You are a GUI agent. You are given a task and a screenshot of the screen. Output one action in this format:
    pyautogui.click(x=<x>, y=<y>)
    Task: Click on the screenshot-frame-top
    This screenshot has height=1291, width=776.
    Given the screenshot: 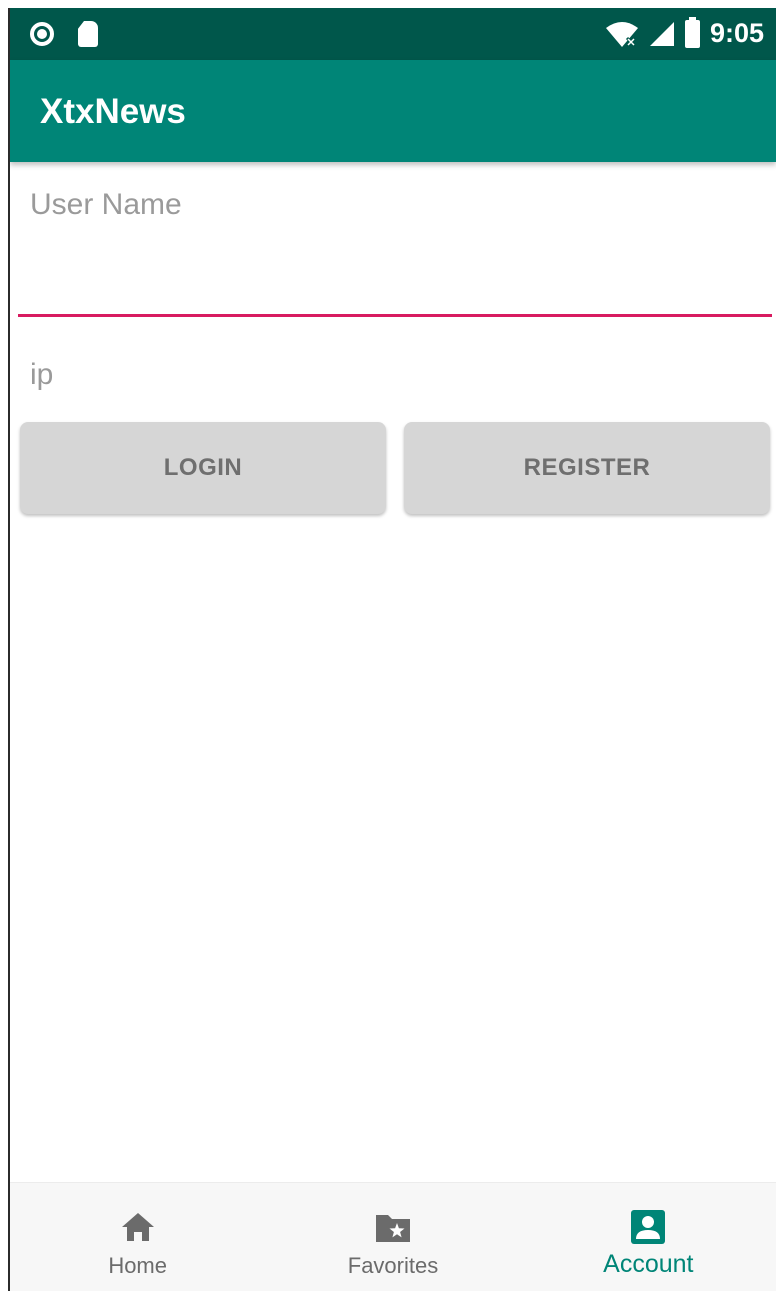 What is the action you would take?
    pyautogui.click(x=388, y=4)
    